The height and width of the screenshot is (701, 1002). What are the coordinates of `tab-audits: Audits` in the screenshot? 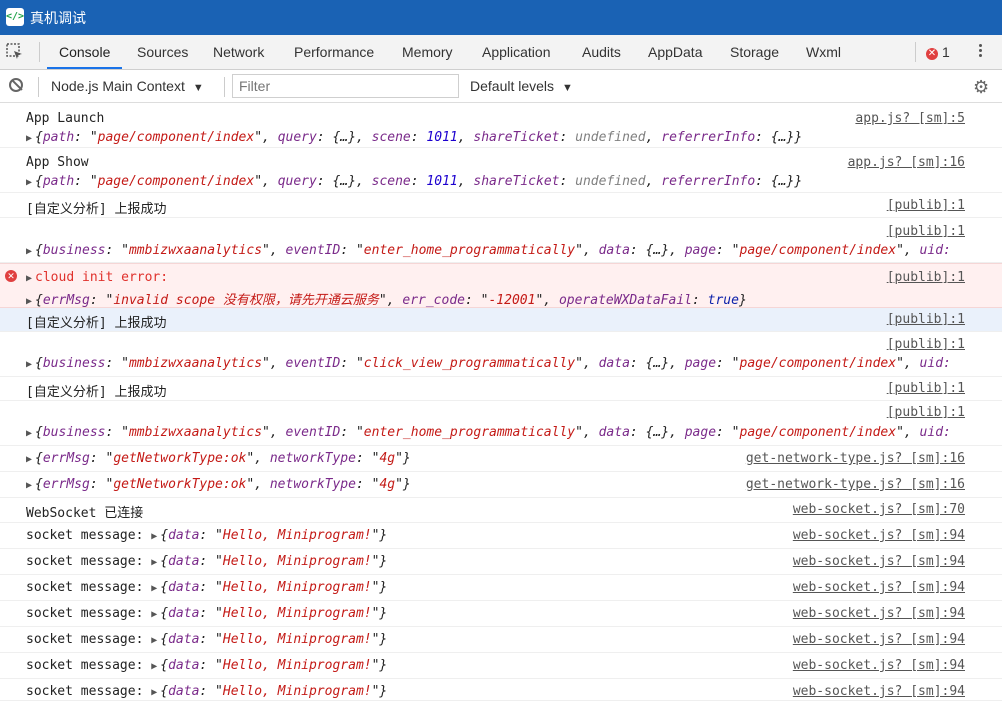 It's located at (601, 52).